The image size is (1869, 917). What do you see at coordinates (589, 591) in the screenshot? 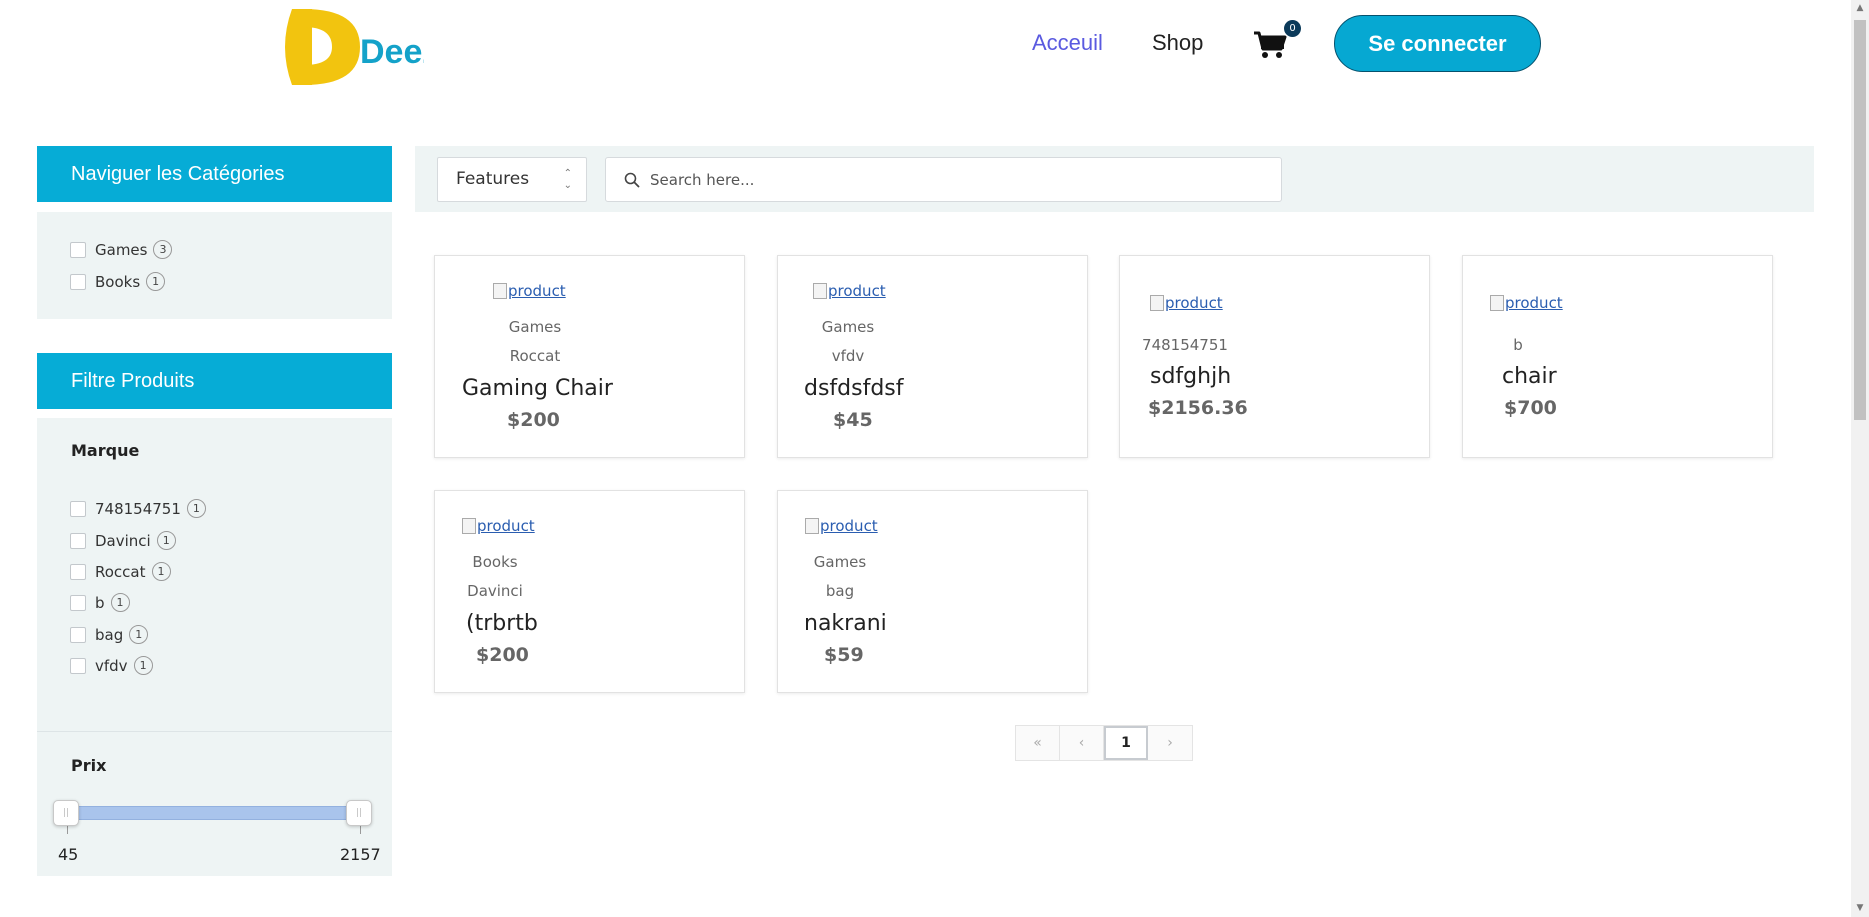
I see `product-card: product Books Davinci (trbrtb $200` at bounding box center [589, 591].